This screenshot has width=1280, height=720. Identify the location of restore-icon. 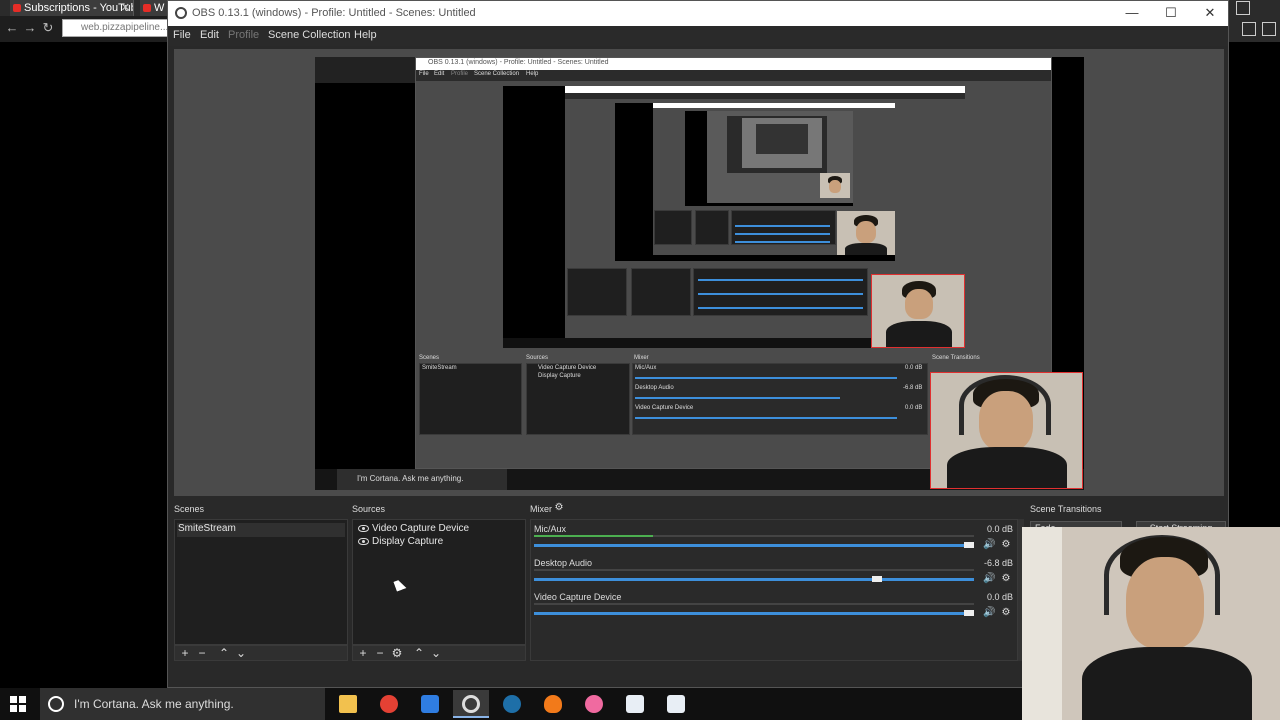
(1243, 8).